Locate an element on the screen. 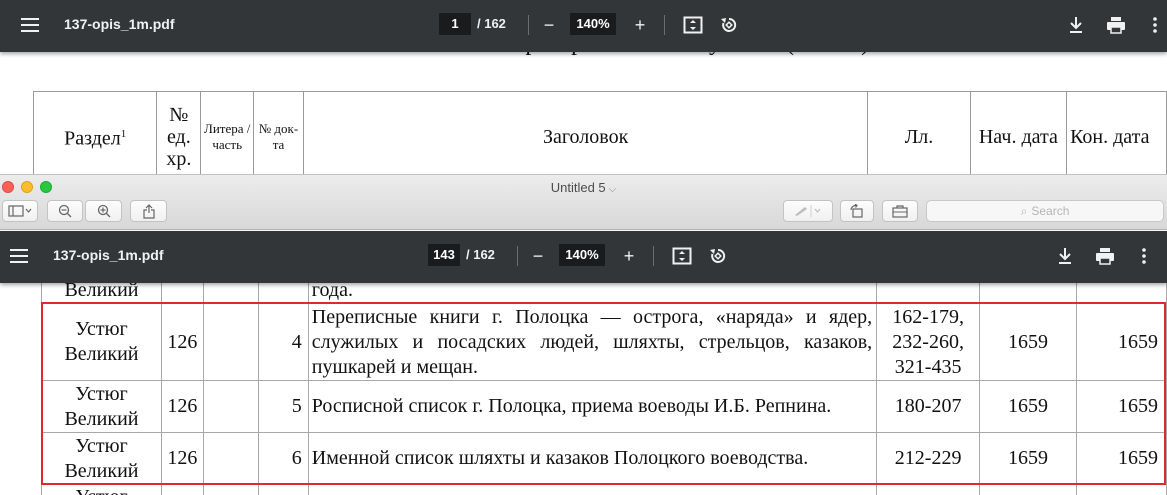  mac-window-titlebar: Untitled 5 ⌵ ⌕ Search is located at coordinates (583, 202).